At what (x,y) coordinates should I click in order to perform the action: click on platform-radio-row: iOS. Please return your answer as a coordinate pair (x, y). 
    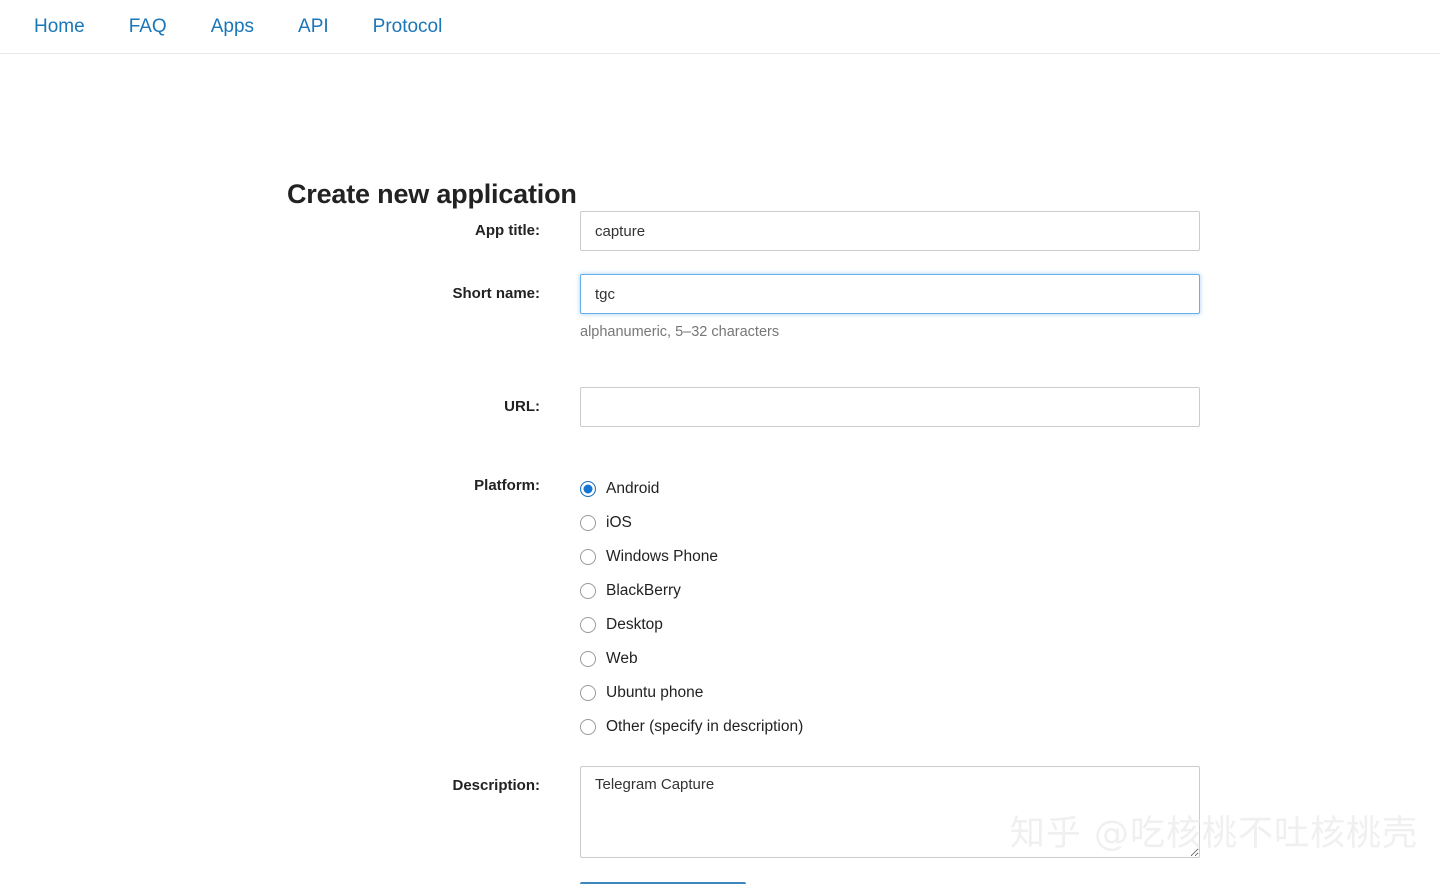
    Looking at the image, I should click on (890, 523).